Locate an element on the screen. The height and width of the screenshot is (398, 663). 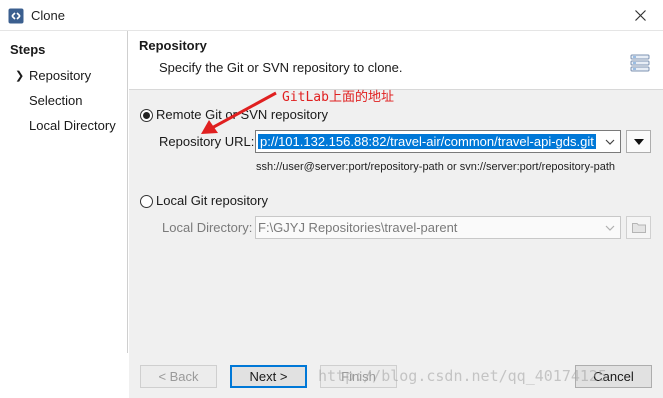
chevron-right-icon: ❯ is located at coordinates (20, 76).